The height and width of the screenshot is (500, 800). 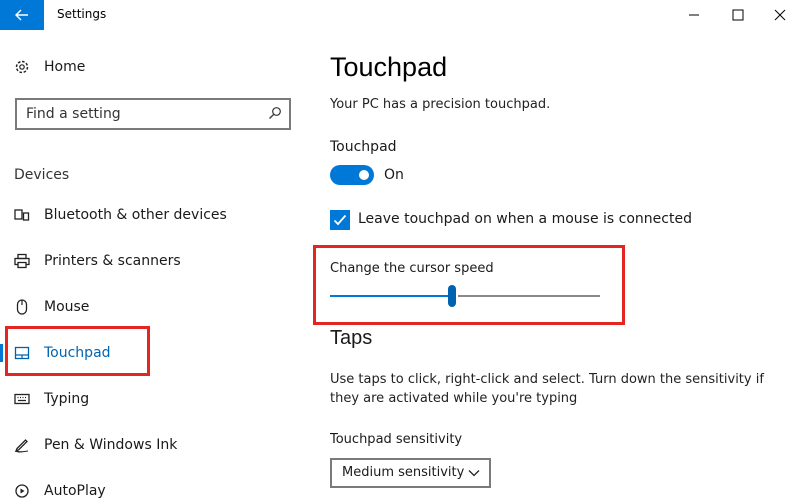 I want to click on active-indicator, so click(x=1, y=353).